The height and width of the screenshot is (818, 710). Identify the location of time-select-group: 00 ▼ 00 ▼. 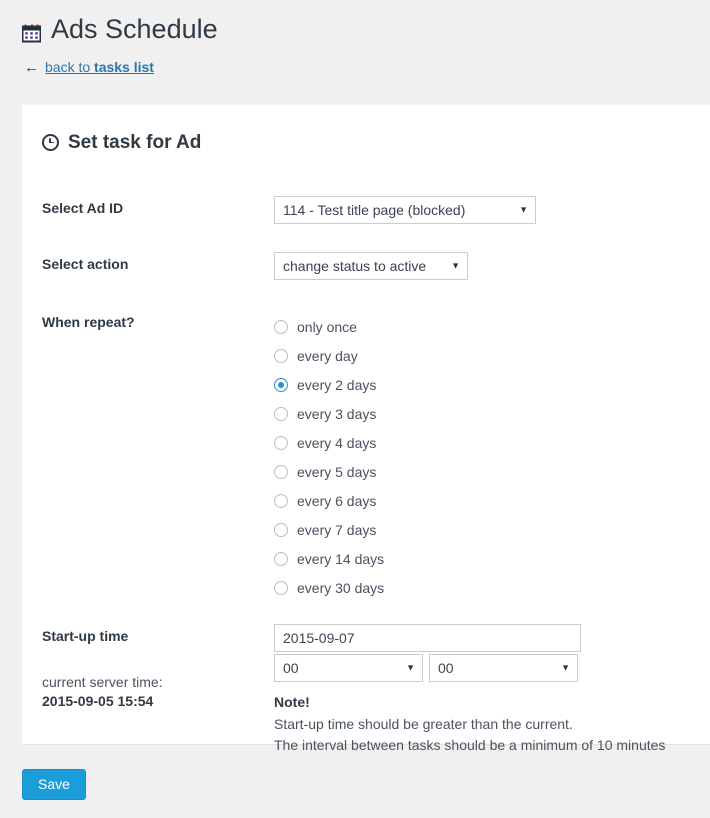
(481, 668).